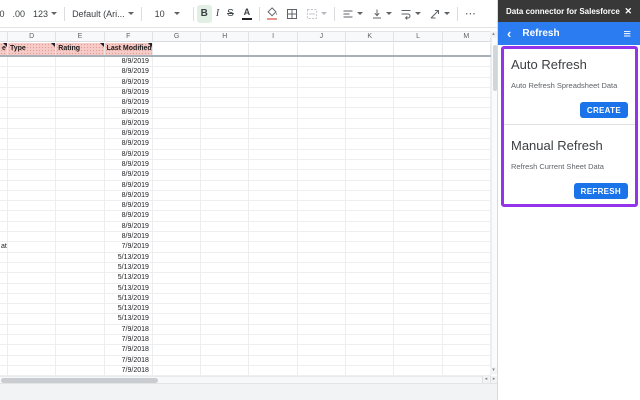  Describe the element at coordinates (32, 49) in the screenshot. I see `header-cell: Type` at that location.